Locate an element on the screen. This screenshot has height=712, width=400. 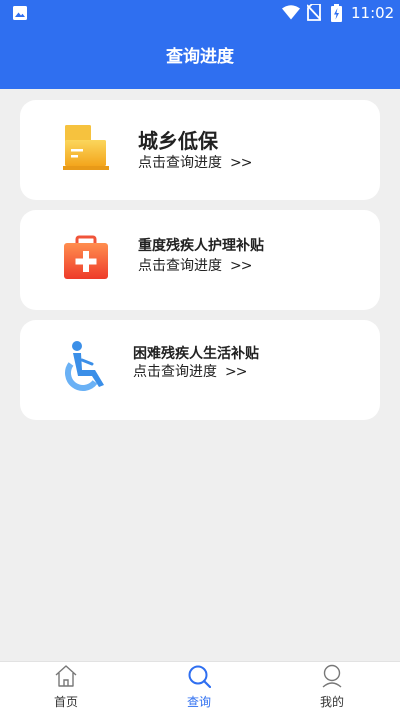
gallery-icon is located at coordinates (20, 13).